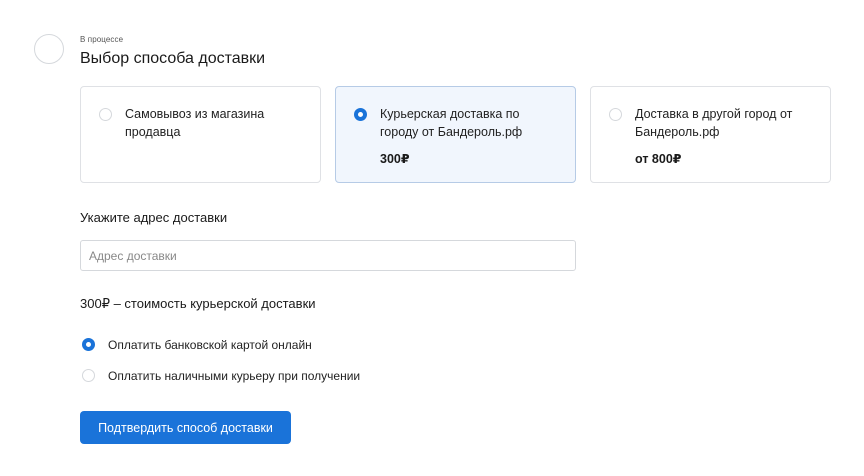 The width and height of the screenshot is (864, 476). Describe the element at coordinates (185, 427) in the screenshot. I see `confirm-delivery-button: Подтвердить способ доставки` at that location.